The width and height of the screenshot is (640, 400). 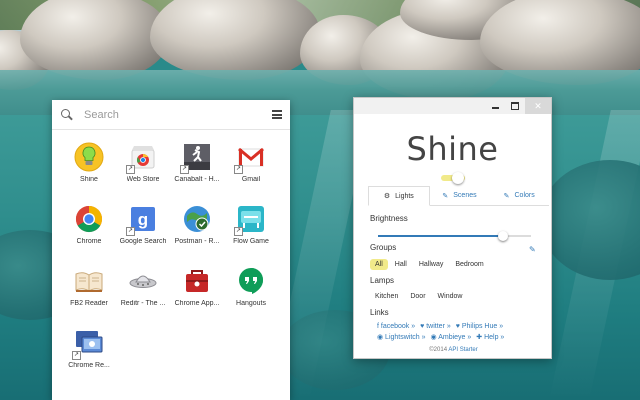 What do you see at coordinates (435, 326) in the screenshot?
I see `link-twitter: ♥ twitter »` at bounding box center [435, 326].